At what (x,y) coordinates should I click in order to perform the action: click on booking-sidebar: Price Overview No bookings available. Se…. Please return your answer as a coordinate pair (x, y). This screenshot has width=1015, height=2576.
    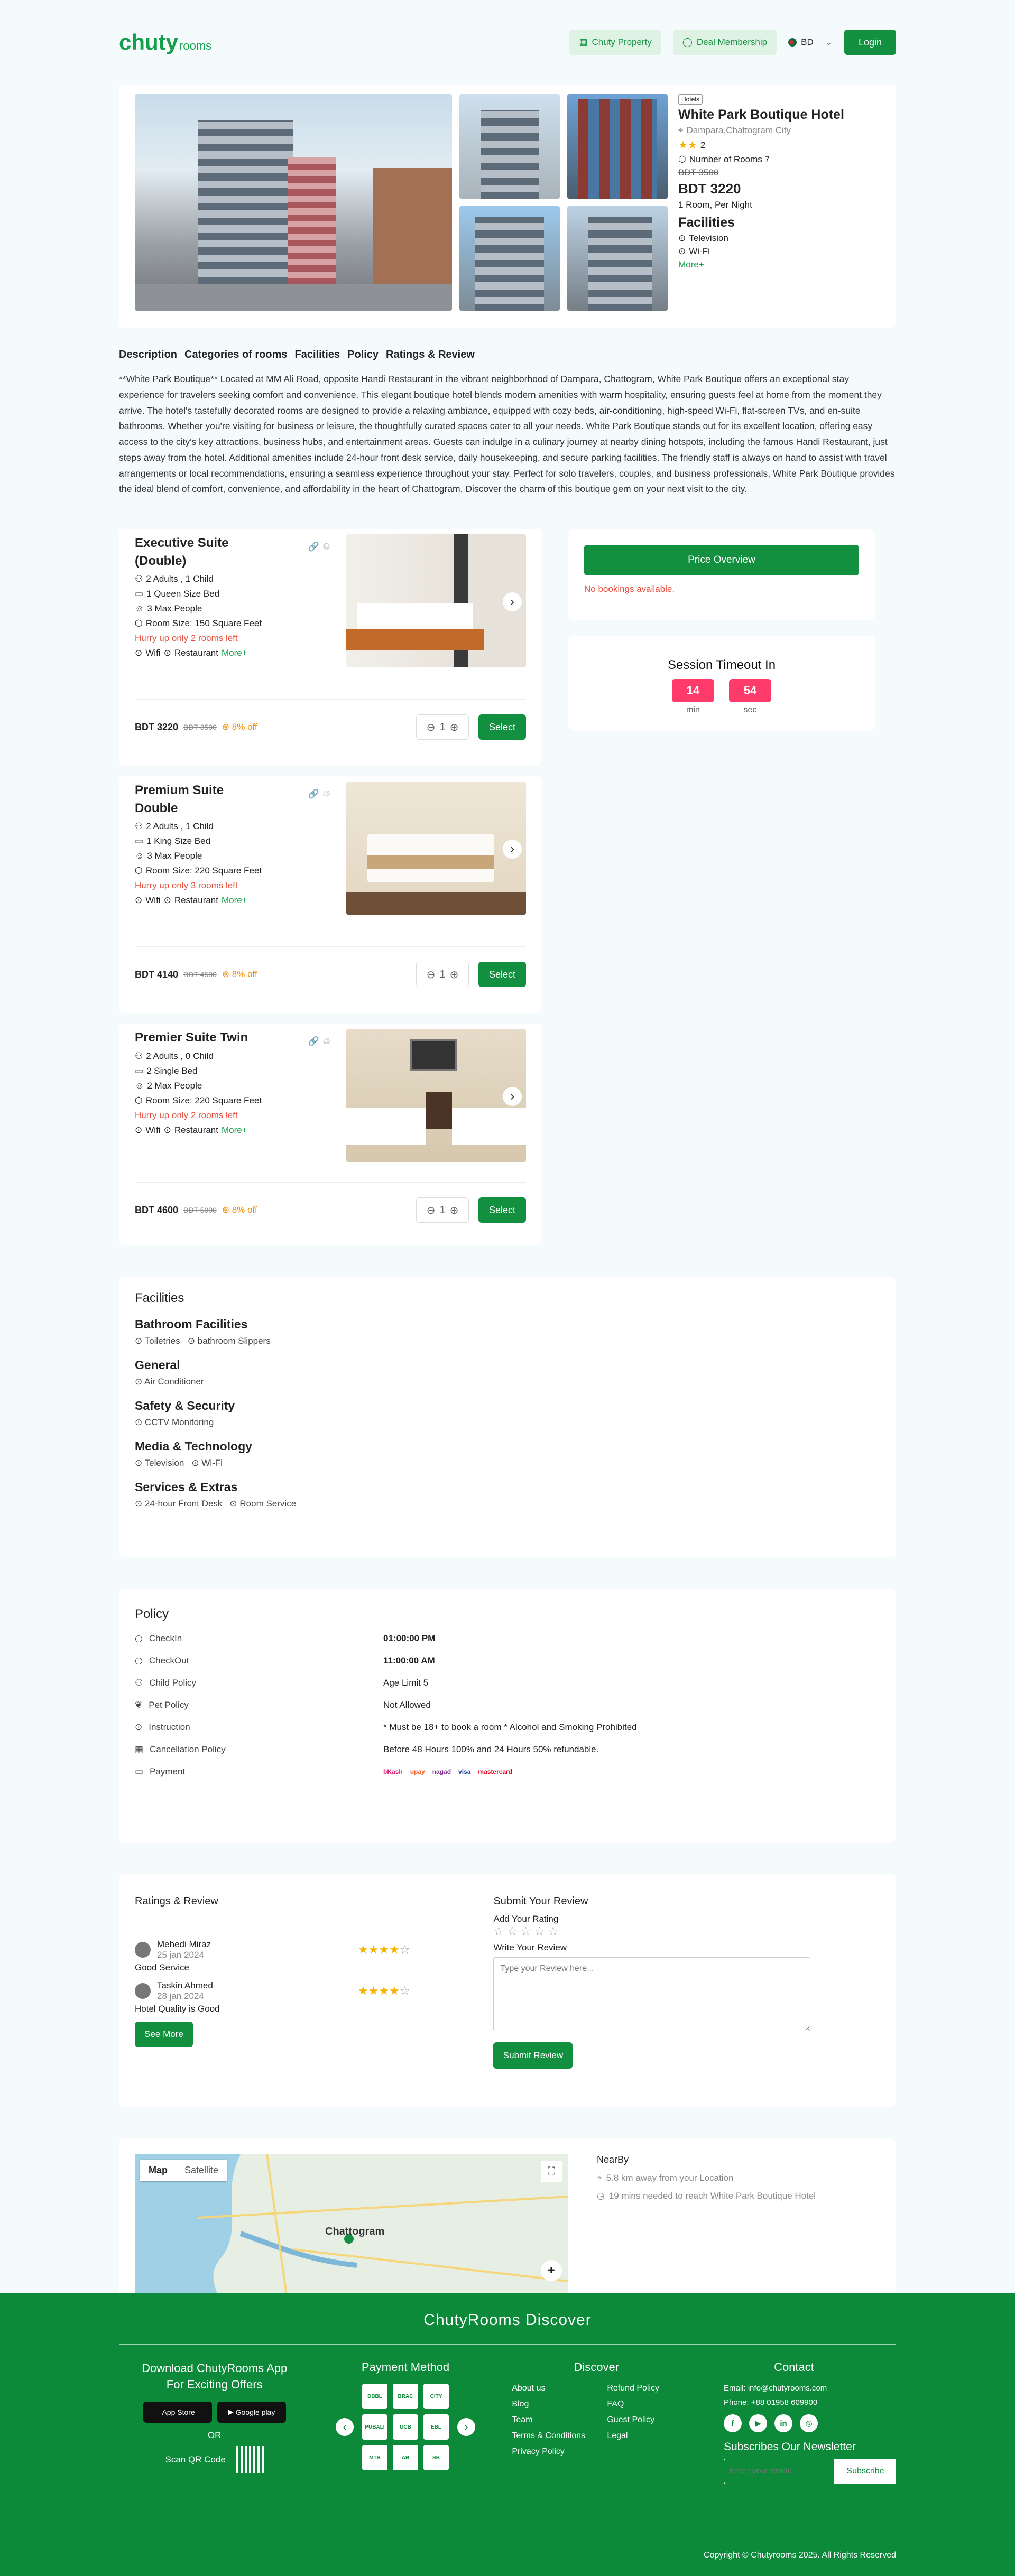
    Looking at the image, I should click on (721, 887).